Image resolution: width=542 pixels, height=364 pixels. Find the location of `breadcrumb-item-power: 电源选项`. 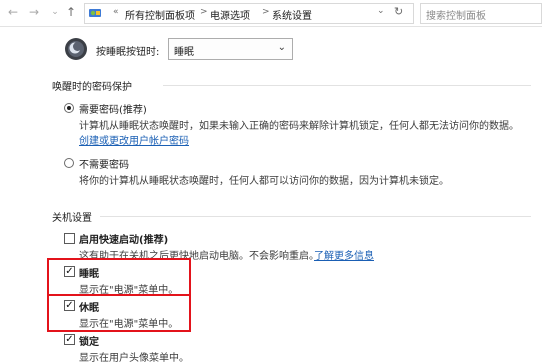

breadcrumb-item-power: 电源选项 is located at coordinates (230, 14).